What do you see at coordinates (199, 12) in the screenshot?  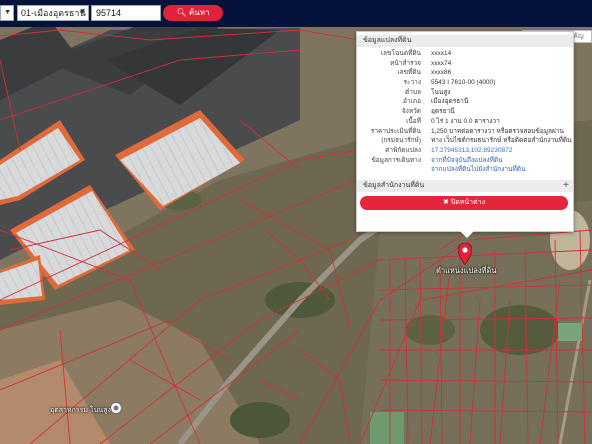 I see `search-button-label: ค้นหา` at bounding box center [199, 12].